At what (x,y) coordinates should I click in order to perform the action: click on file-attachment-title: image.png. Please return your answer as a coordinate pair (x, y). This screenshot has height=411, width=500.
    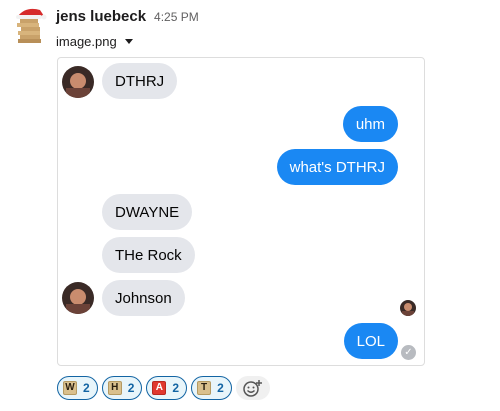
    Looking at the image, I should click on (94, 41).